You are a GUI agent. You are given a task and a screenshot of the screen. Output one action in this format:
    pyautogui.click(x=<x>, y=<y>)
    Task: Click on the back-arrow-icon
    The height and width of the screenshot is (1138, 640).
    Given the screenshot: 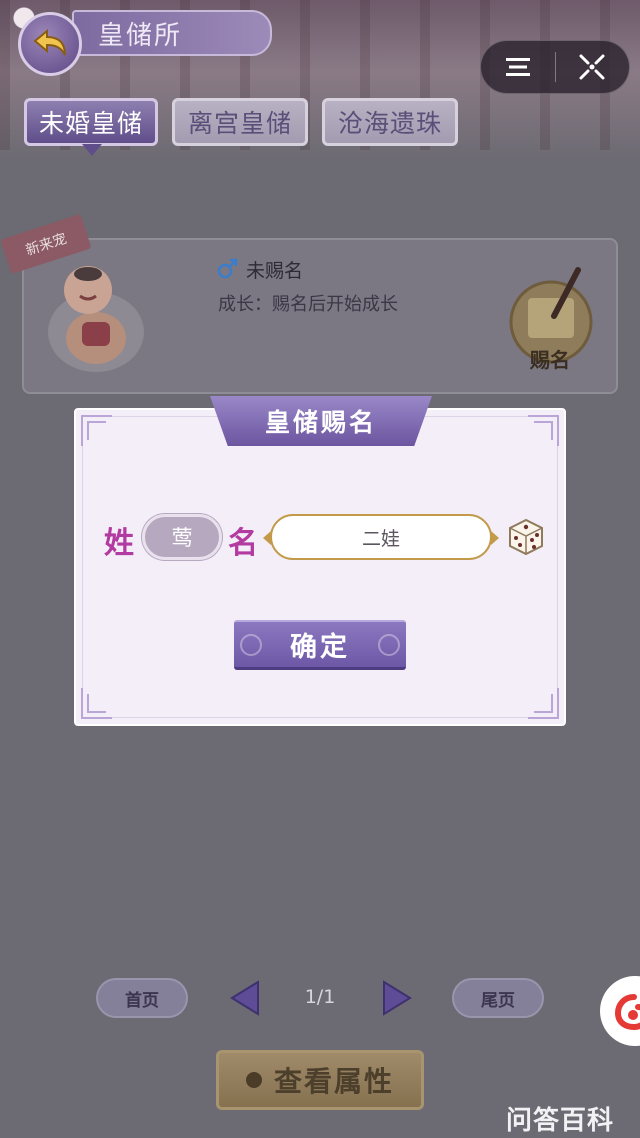 What is the action you would take?
    pyautogui.click(x=49, y=42)
    